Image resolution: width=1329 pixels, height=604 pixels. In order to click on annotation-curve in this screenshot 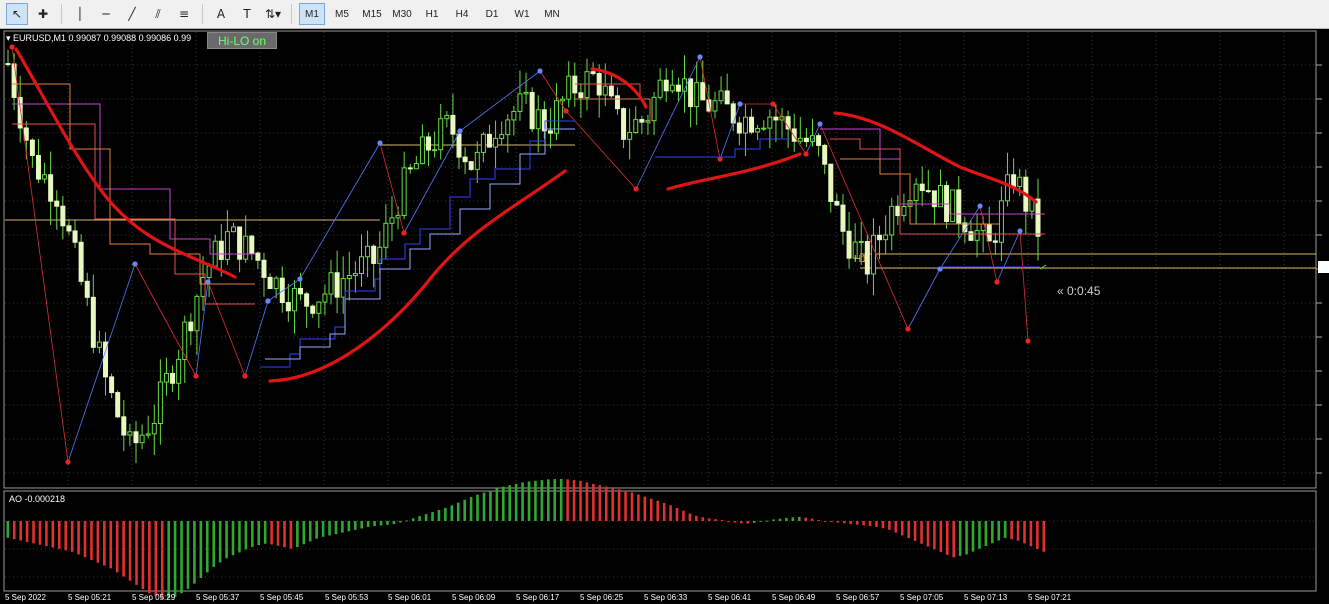, I will do `click(734, 171)`.